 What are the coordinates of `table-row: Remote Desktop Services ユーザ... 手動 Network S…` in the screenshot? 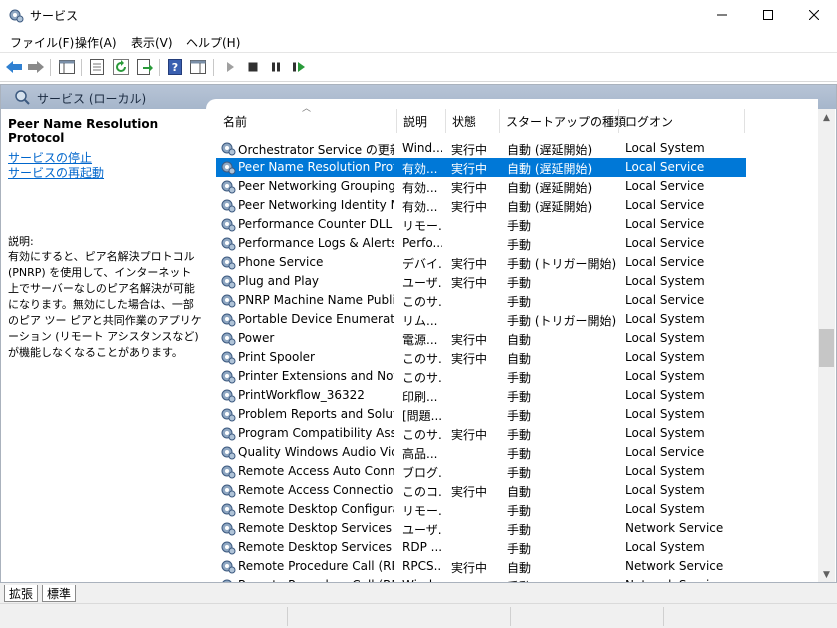 It's located at (481, 528).